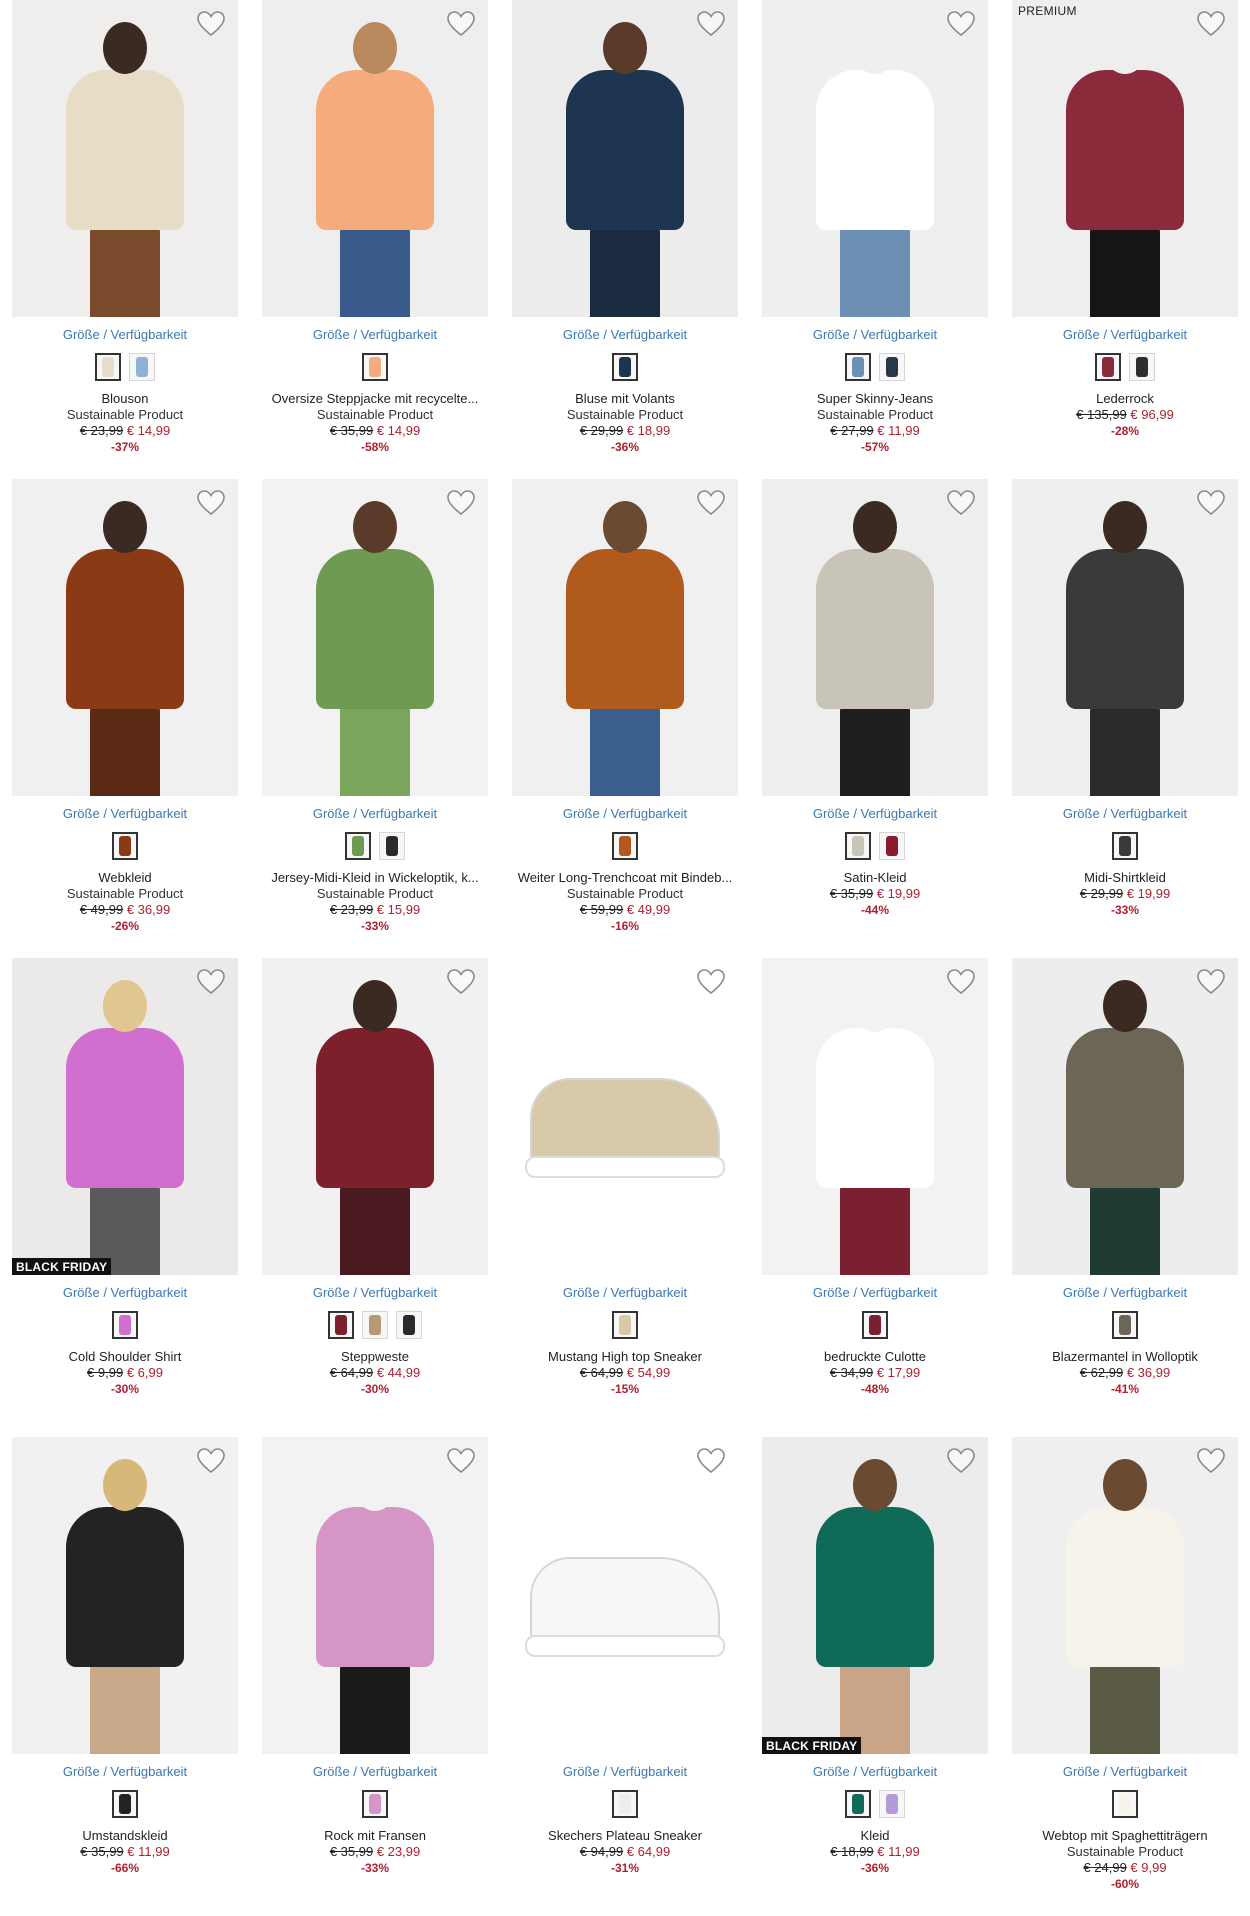  Describe the element at coordinates (1125, 158) in the screenshot. I see `product-image: PREMIUM` at that location.